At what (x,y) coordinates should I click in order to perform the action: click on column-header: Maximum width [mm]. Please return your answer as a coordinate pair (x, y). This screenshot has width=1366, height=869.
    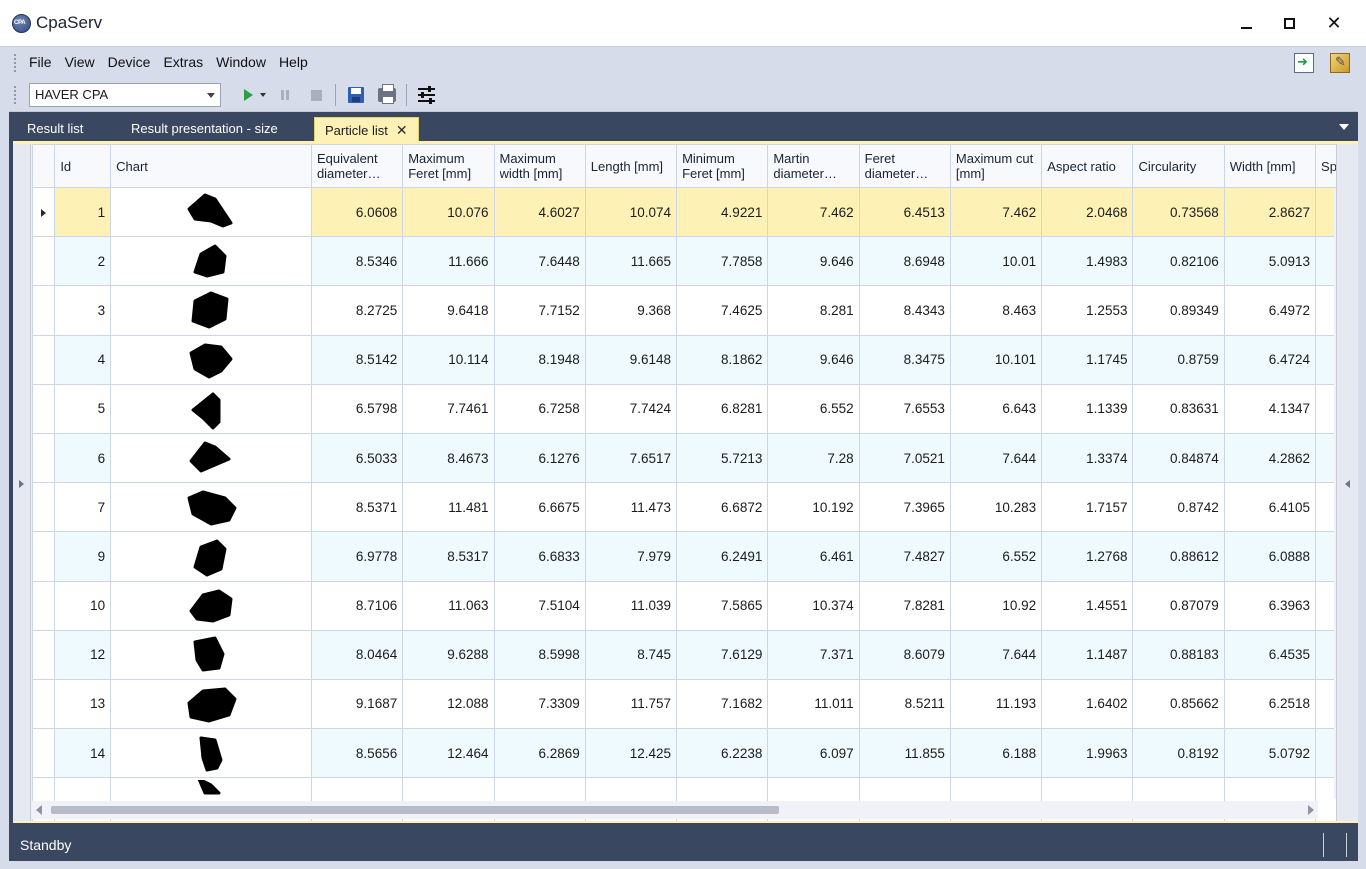
    Looking at the image, I should click on (539, 166).